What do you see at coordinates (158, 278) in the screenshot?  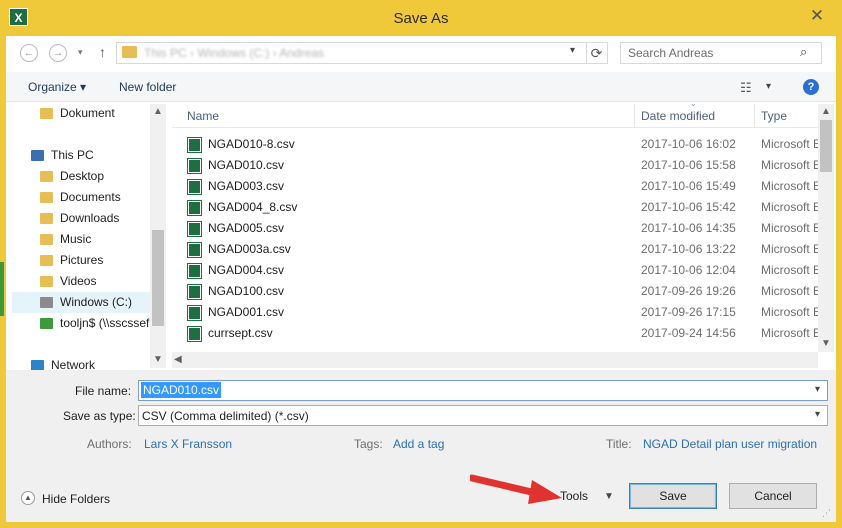 I see `nav-scrollbar-thumb` at bounding box center [158, 278].